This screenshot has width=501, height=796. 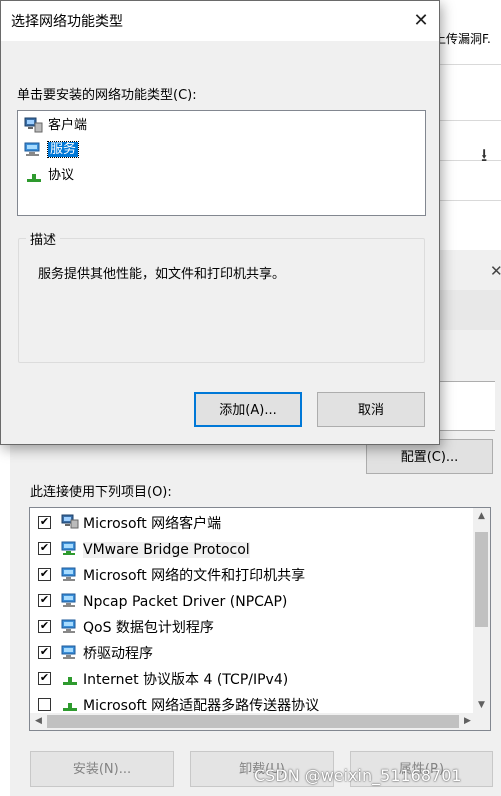 What do you see at coordinates (61, 175) in the screenshot?
I see `type-item-label: 协议` at bounding box center [61, 175].